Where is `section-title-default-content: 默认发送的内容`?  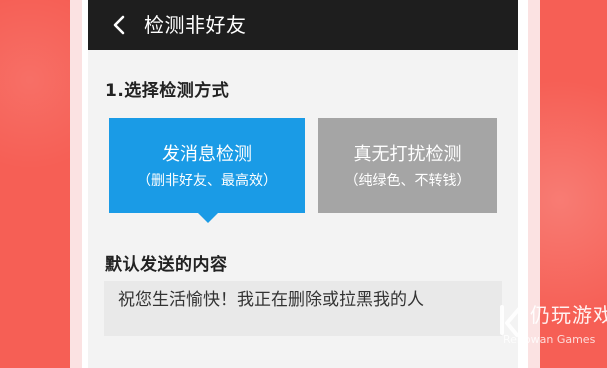
section-title-default-content: 默认发送的内容 is located at coordinates (166, 265).